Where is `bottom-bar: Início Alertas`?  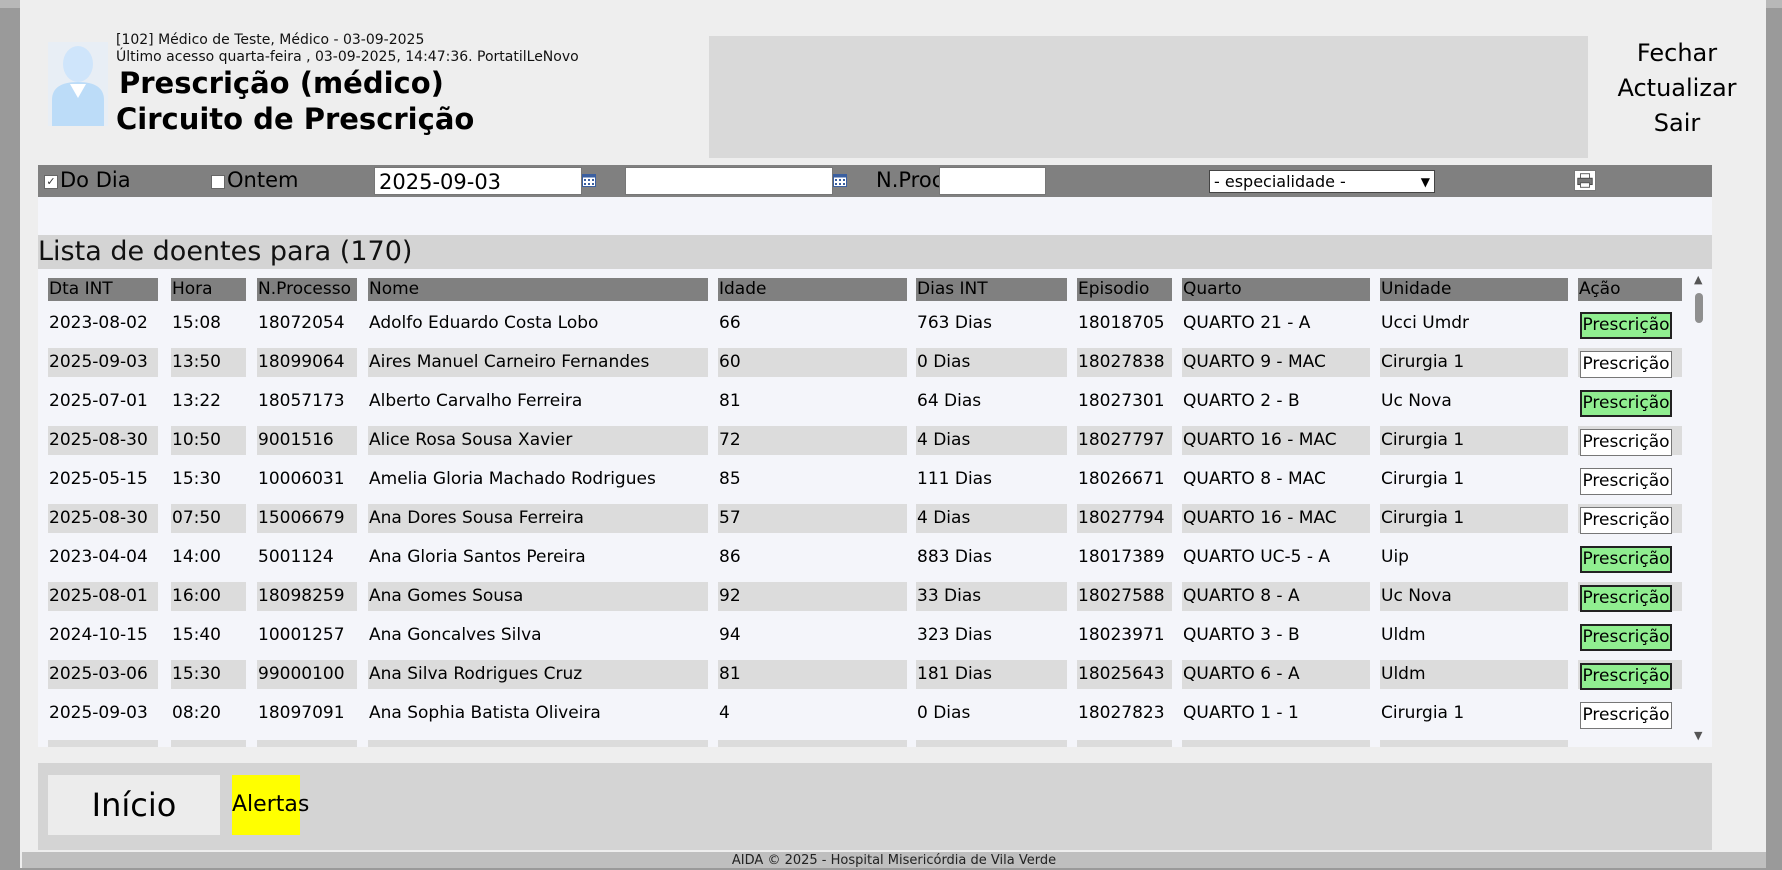 bottom-bar: Início Alertas is located at coordinates (875, 806).